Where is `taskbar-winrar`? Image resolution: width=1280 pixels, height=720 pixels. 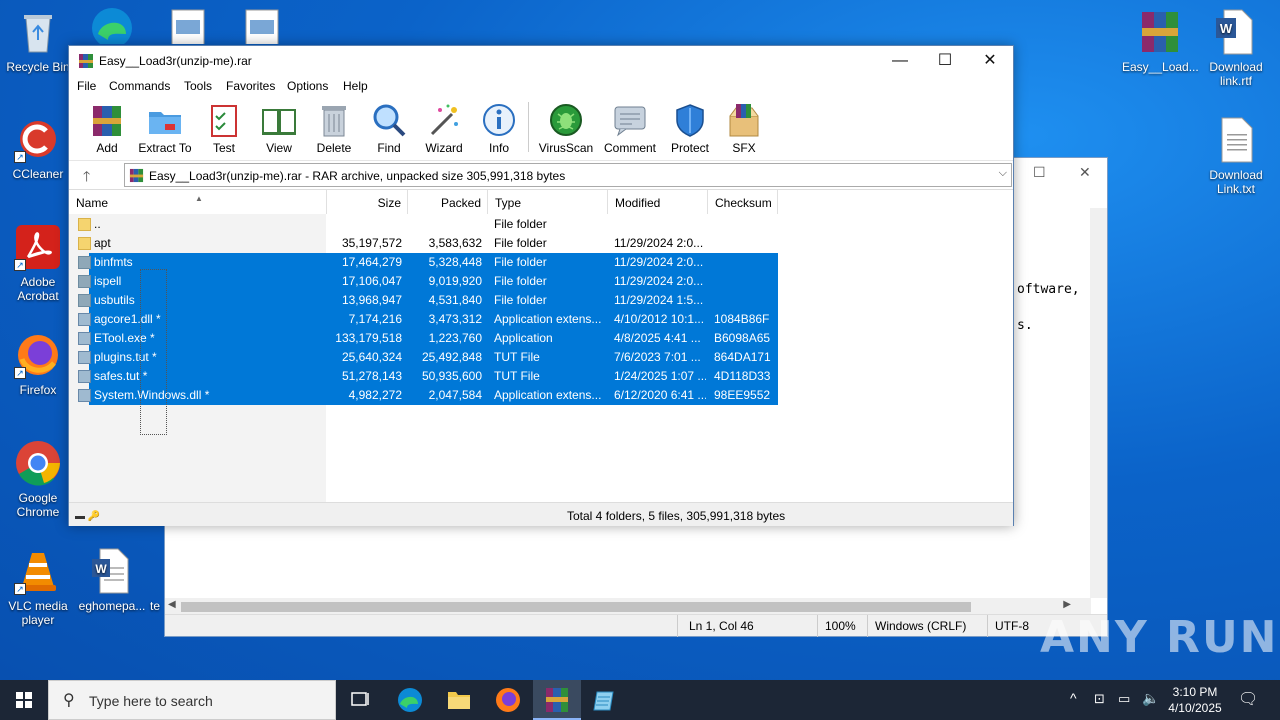 taskbar-winrar is located at coordinates (557, 700).